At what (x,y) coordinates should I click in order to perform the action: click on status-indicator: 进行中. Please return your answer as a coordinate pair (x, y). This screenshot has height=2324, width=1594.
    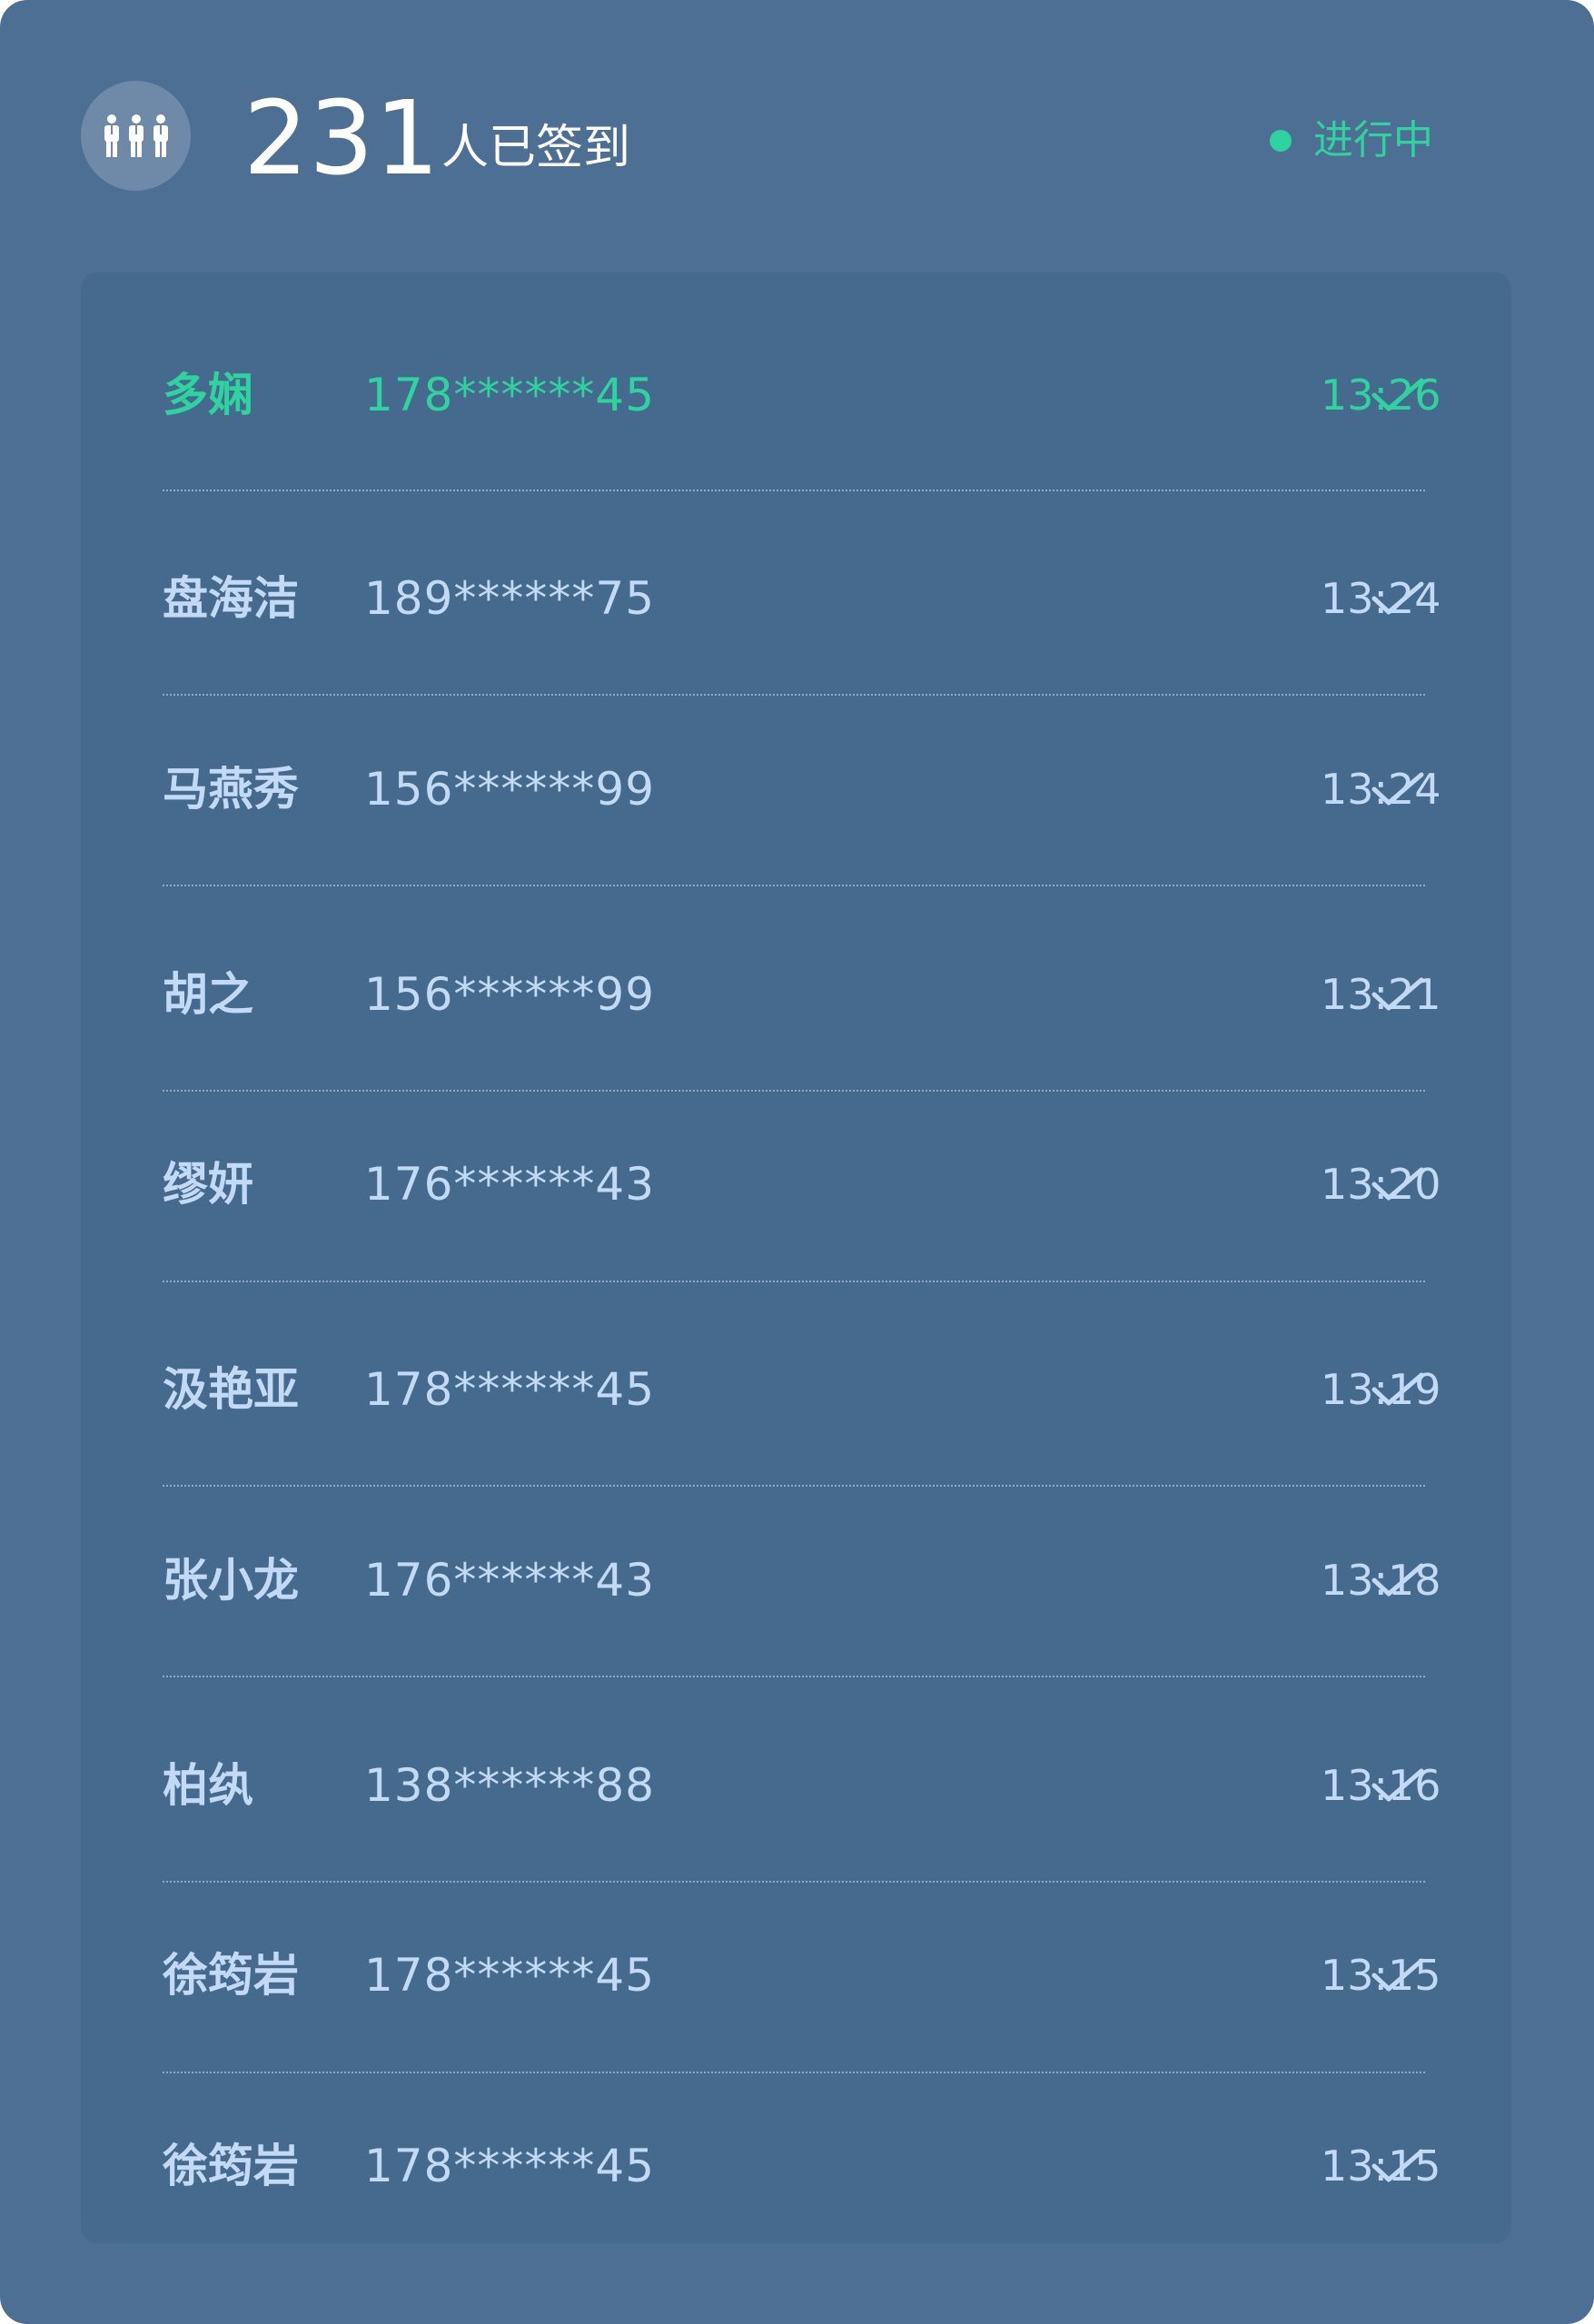
    Looking at the image, I should click on (1351, 141).